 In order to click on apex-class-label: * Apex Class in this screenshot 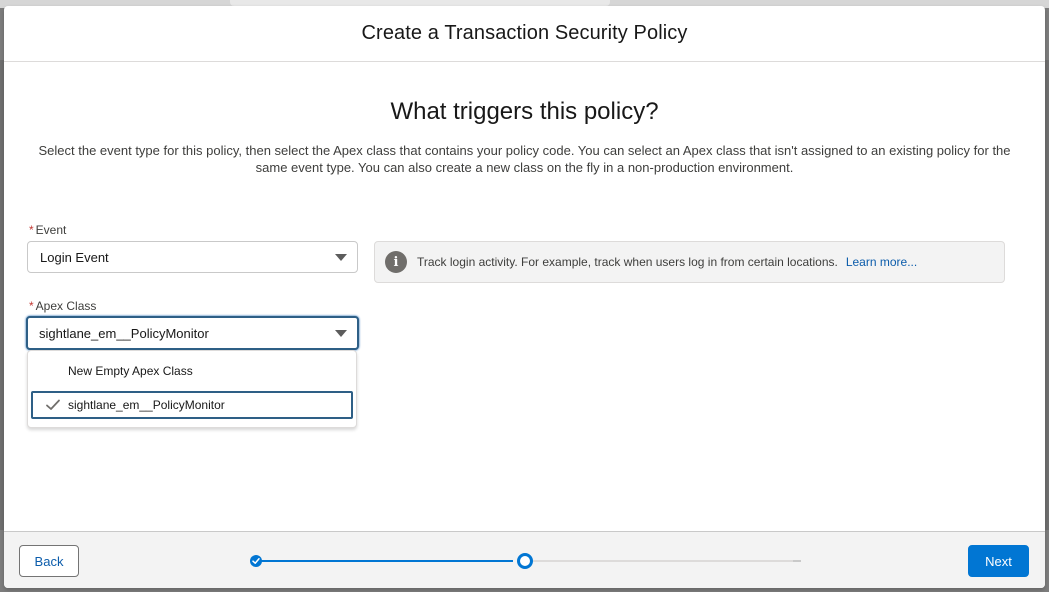, I will do `click(62, 306)`.